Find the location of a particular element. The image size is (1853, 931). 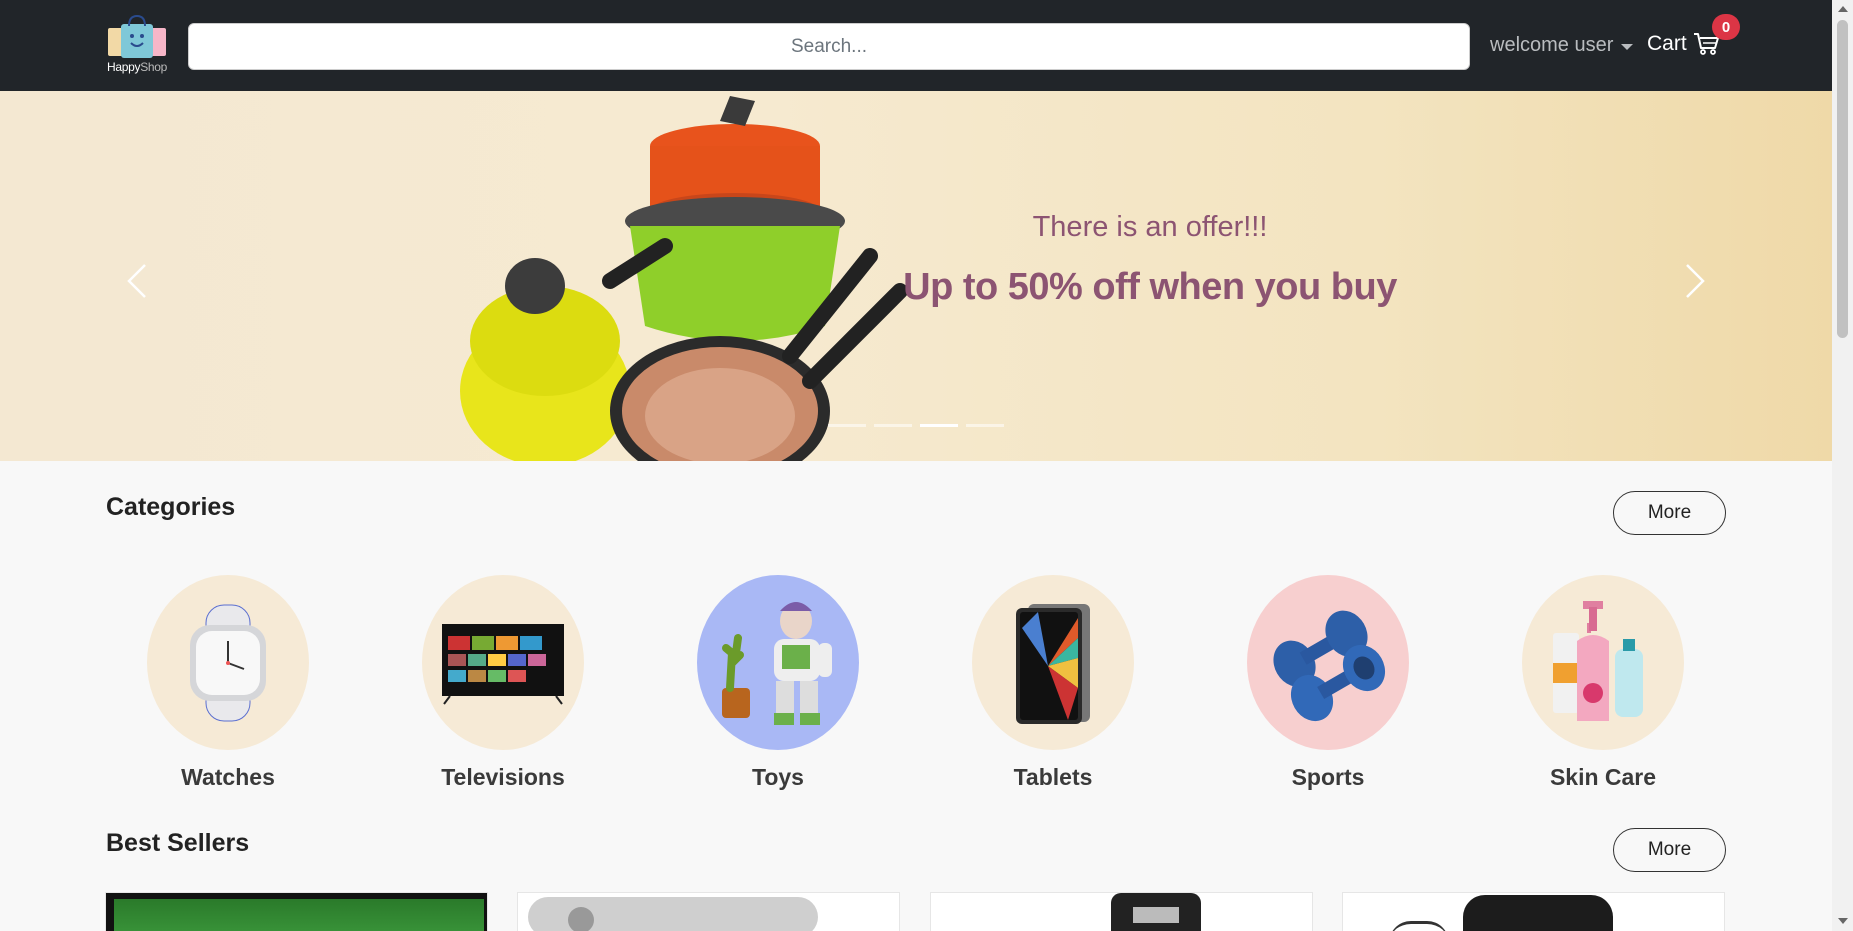

happyshop-logo: HappyShop is located at coordinates (137, 45).